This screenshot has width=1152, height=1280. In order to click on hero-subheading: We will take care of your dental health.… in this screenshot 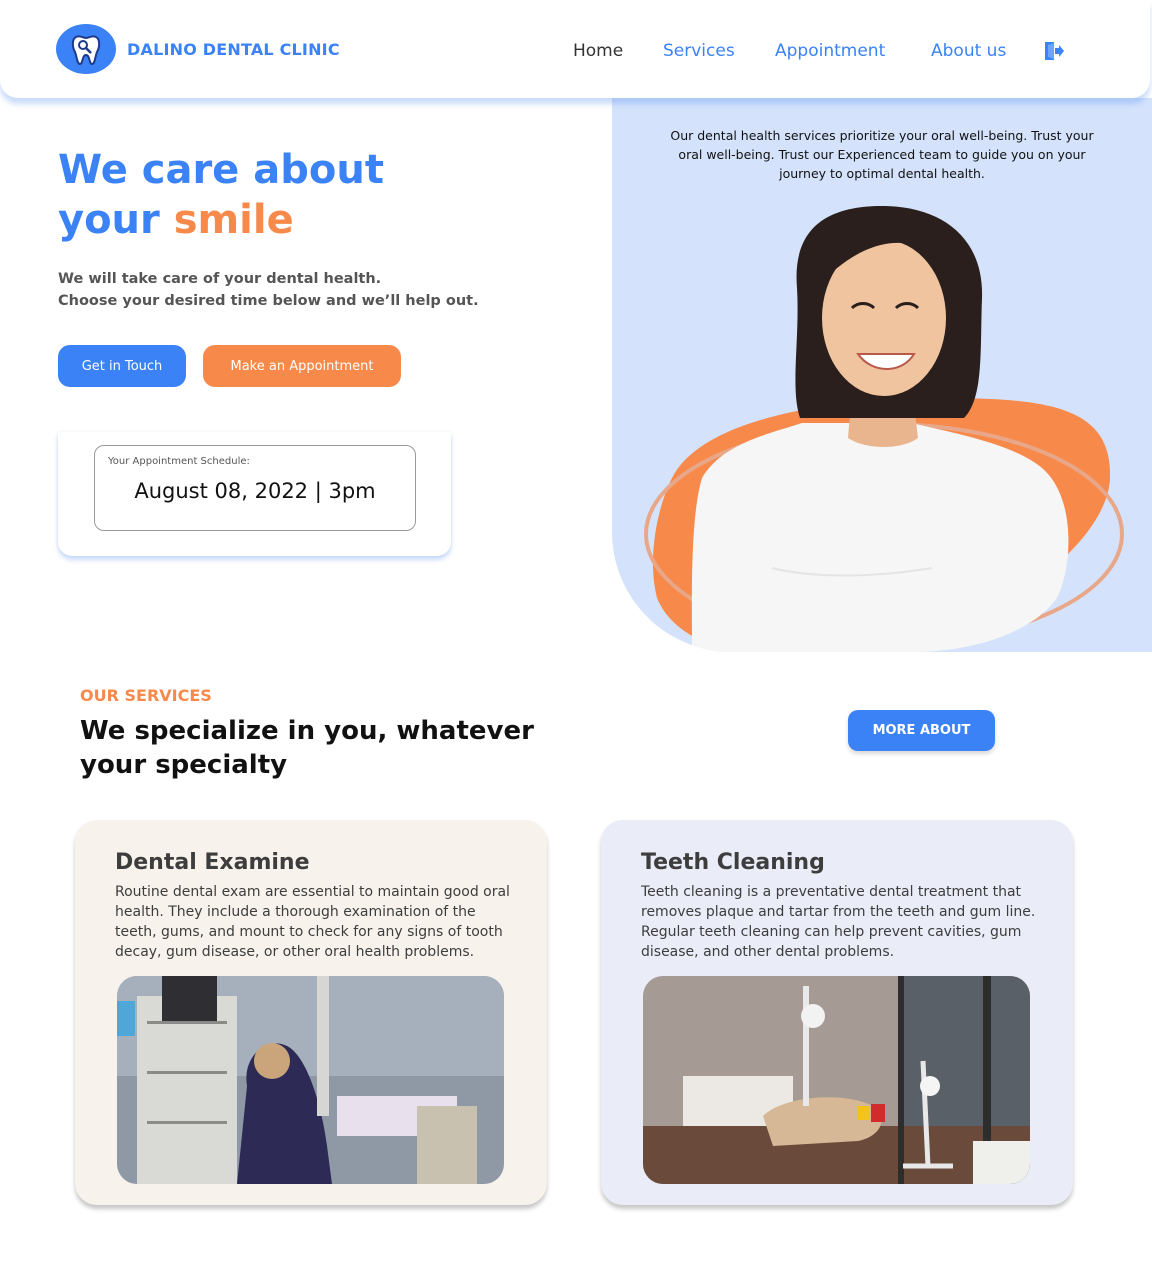, I will do `click(268, 290)`.